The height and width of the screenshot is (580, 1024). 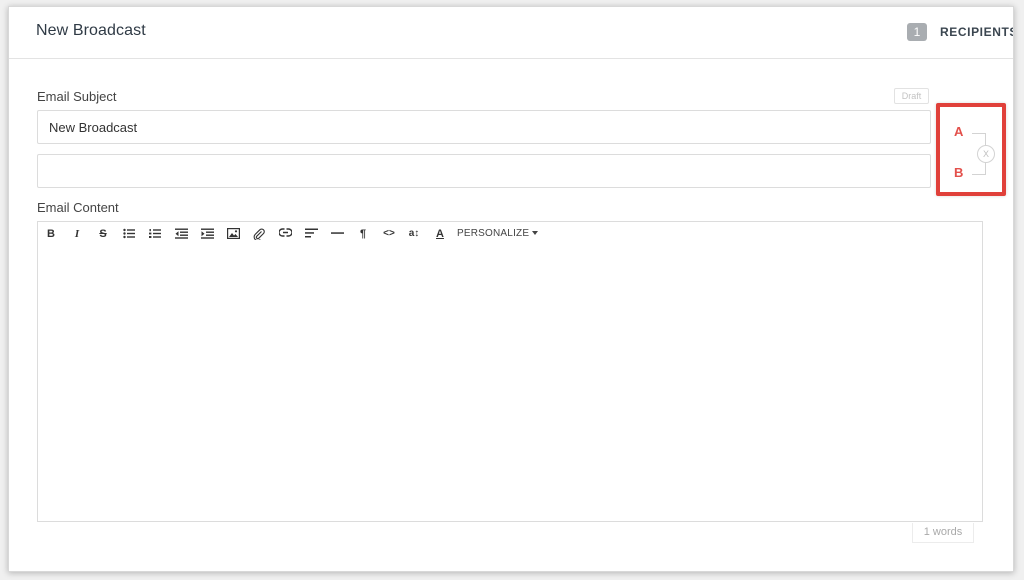 I want to click on header-bar: New Broadcast 1 RECIPIENTS, so click(x=511, y=33).